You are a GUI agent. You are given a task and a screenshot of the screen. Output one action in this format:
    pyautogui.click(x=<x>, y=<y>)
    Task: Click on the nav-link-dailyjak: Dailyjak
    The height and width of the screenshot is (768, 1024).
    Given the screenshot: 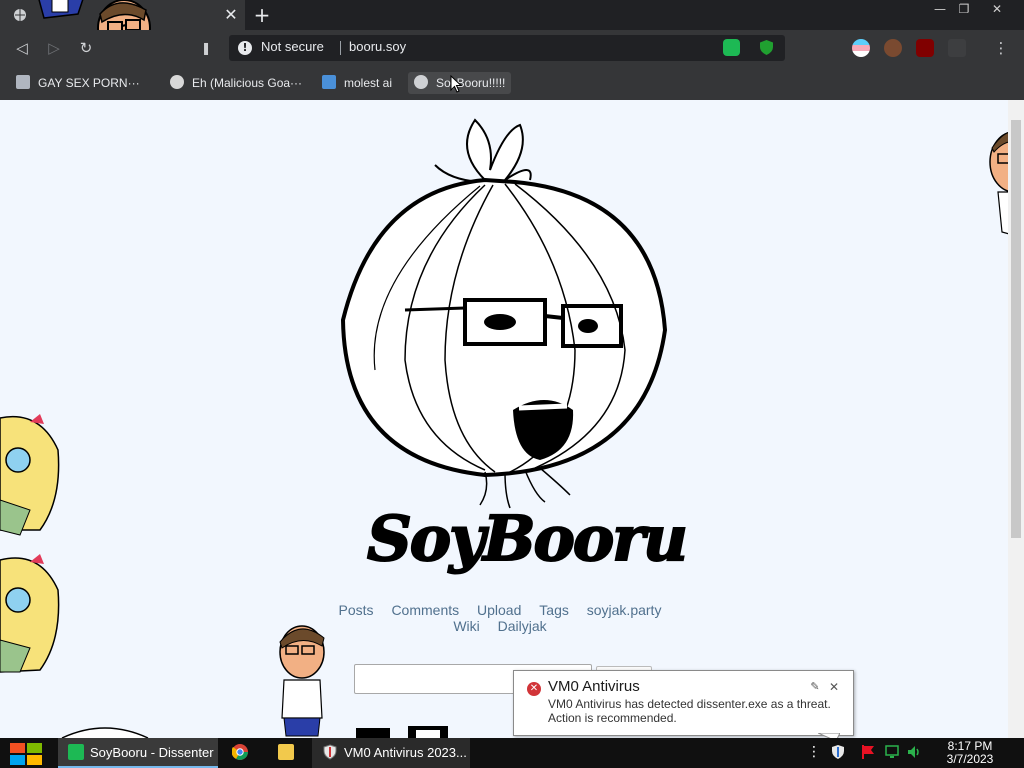 What is the action you would take?
    pyautogui.click(x=522, y=626)
    